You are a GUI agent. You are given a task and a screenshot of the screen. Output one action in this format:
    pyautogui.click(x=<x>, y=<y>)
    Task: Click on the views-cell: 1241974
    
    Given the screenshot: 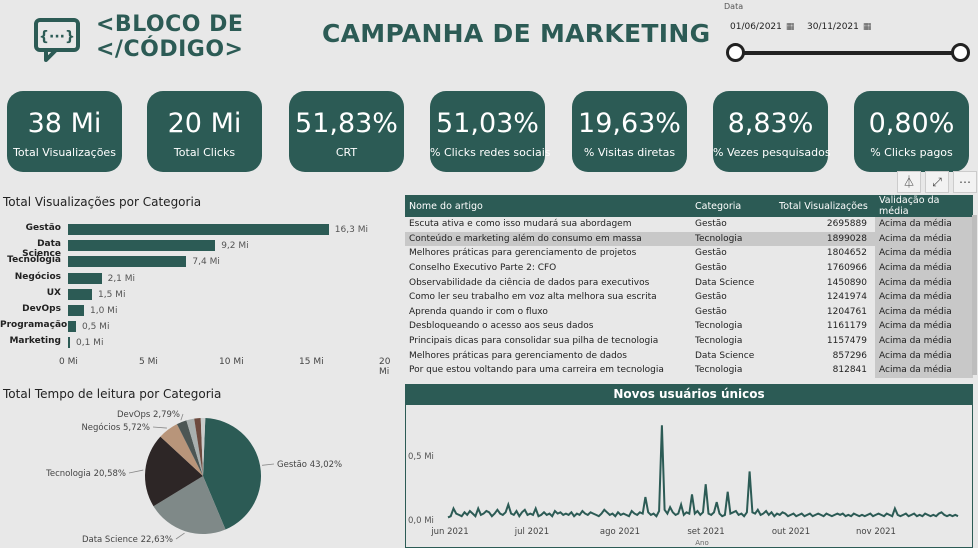 What is the action you would take?
    pyautogui.click(x=846, y=297)
    